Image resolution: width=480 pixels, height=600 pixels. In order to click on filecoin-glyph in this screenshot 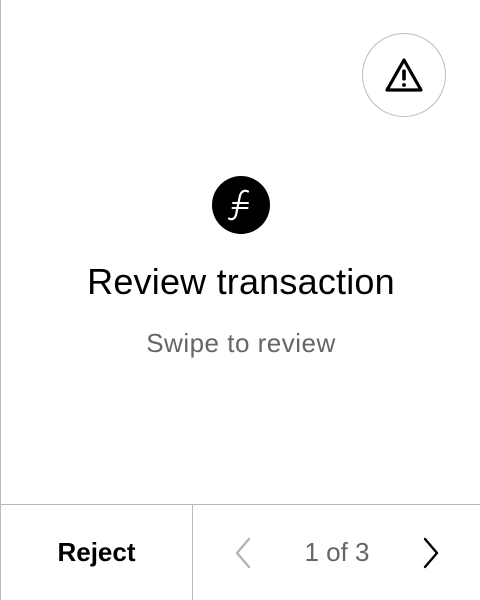, I will do `click(238, 205)`.